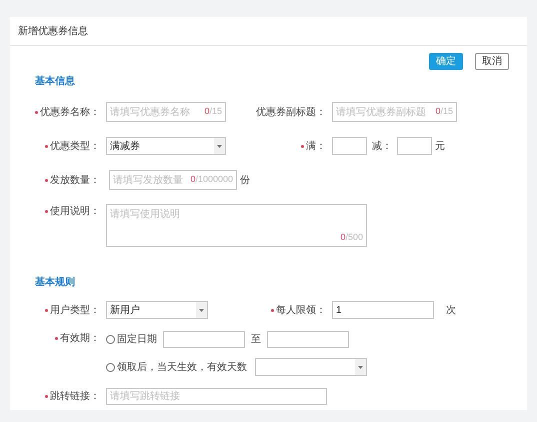 The image size is (537, 422). What do you see at coordinates (75, 212) in the screenshot?
I see `field-label: 使用说明：` at bounding box center [75, 212].